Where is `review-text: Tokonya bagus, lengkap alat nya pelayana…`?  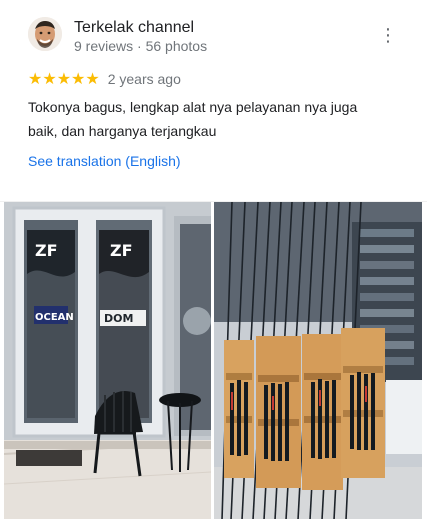
review-text: Tokonya bagus, lengkap alat nya pelayana… is located at coordinates (193, 119).